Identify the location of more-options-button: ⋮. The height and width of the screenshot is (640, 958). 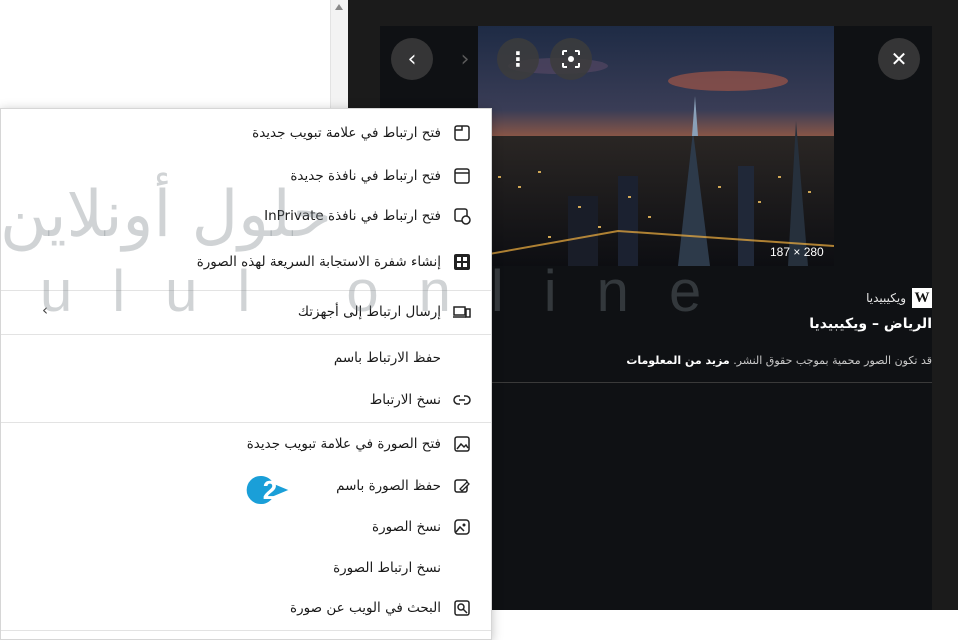
(518, 59).